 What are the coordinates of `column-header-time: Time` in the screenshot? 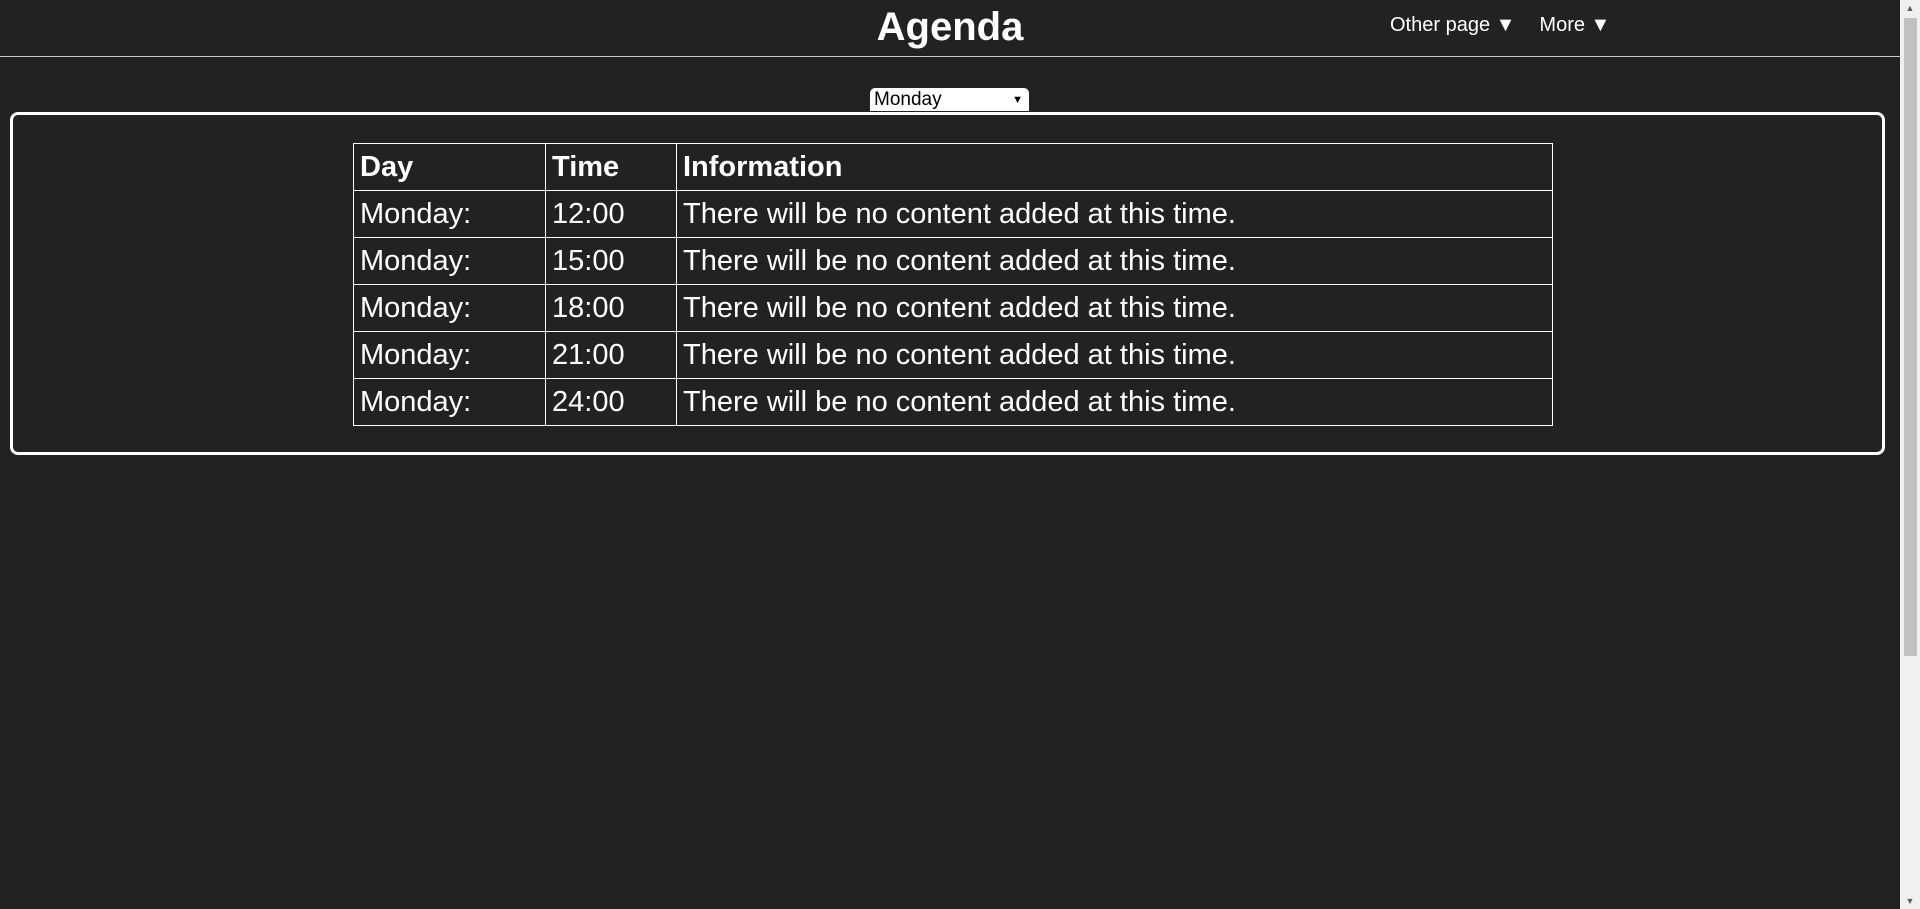 It's located at (611, 167).